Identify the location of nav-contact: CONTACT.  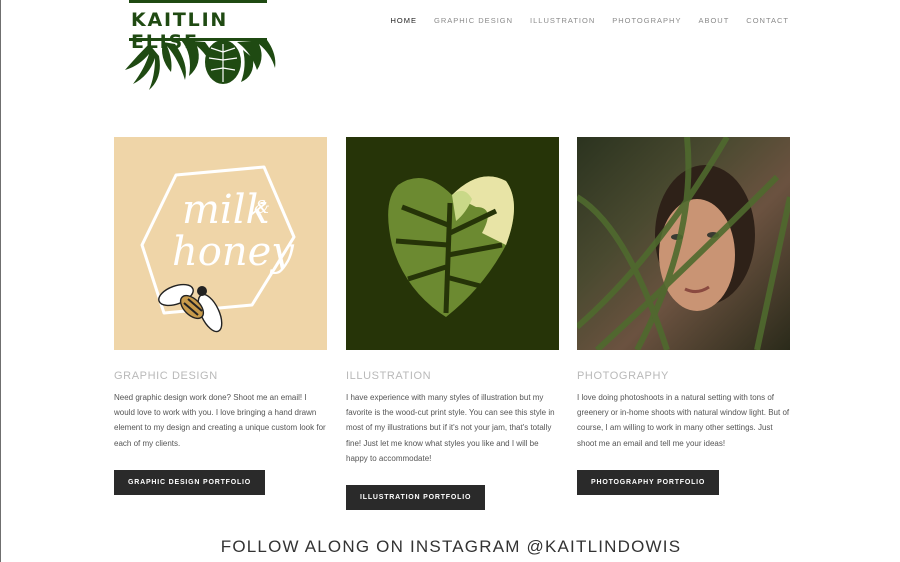
(767, 20).